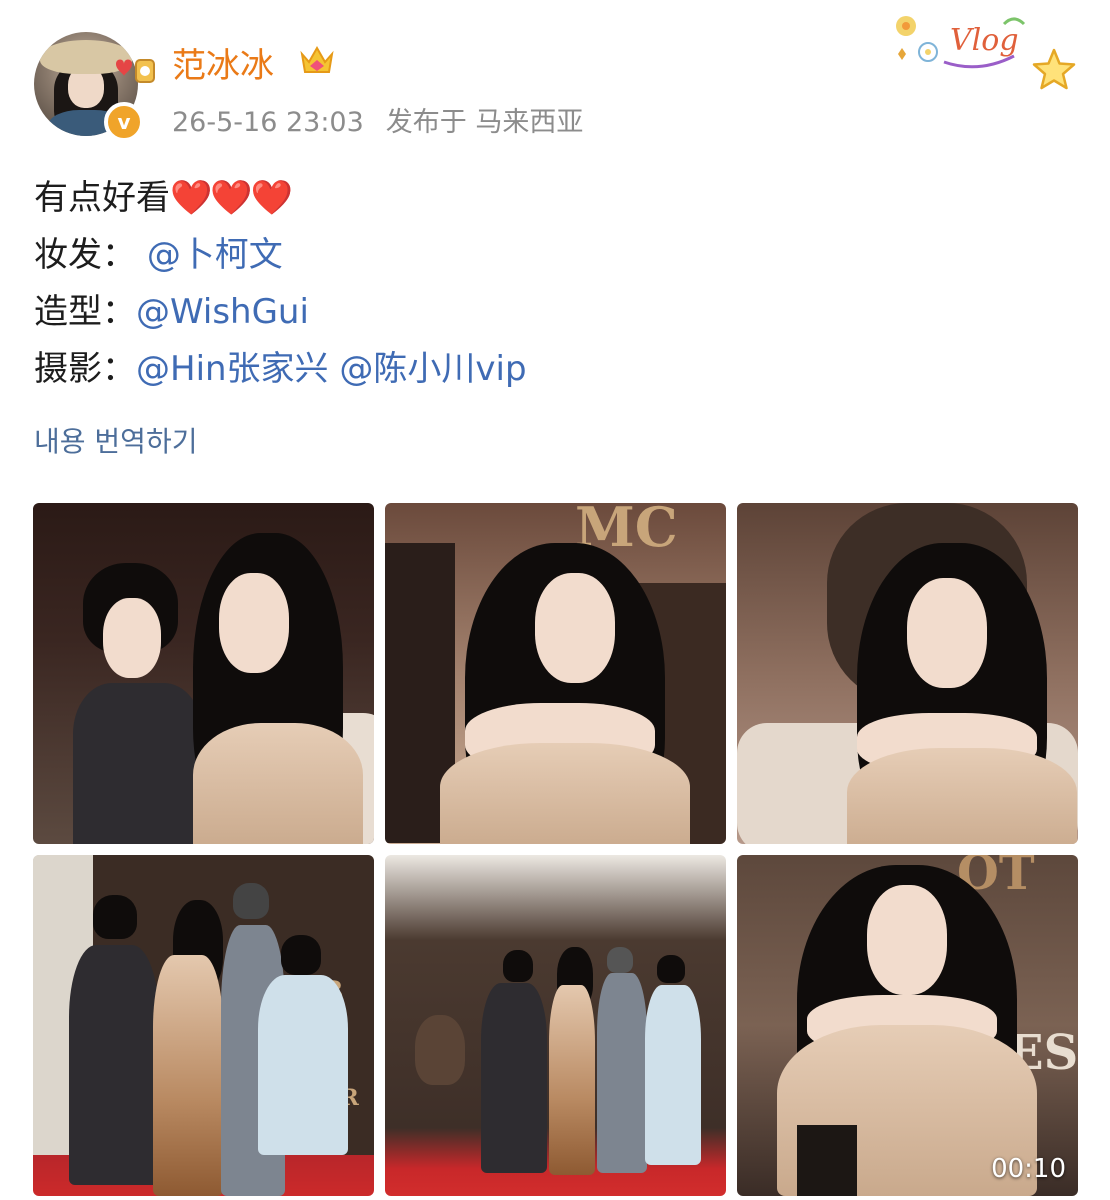 This screenshot has width=1110, height=1200. I want to click on post-line-1: 有点好看❤️❤️❤️, so click(280, 198).